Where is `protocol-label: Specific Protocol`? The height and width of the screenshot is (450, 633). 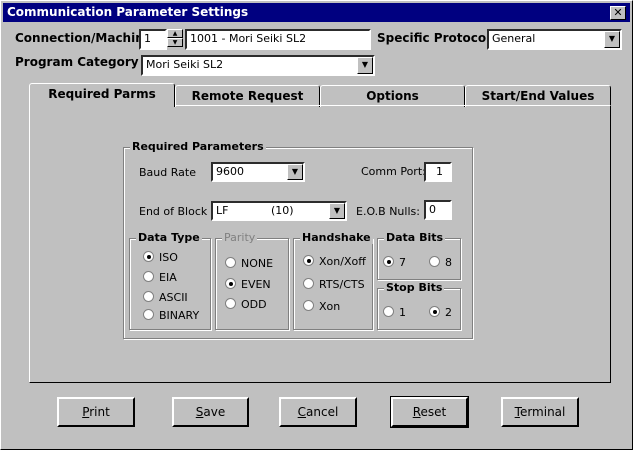
protocol-label: Specific Protocol is located at coordinates (434, 38).